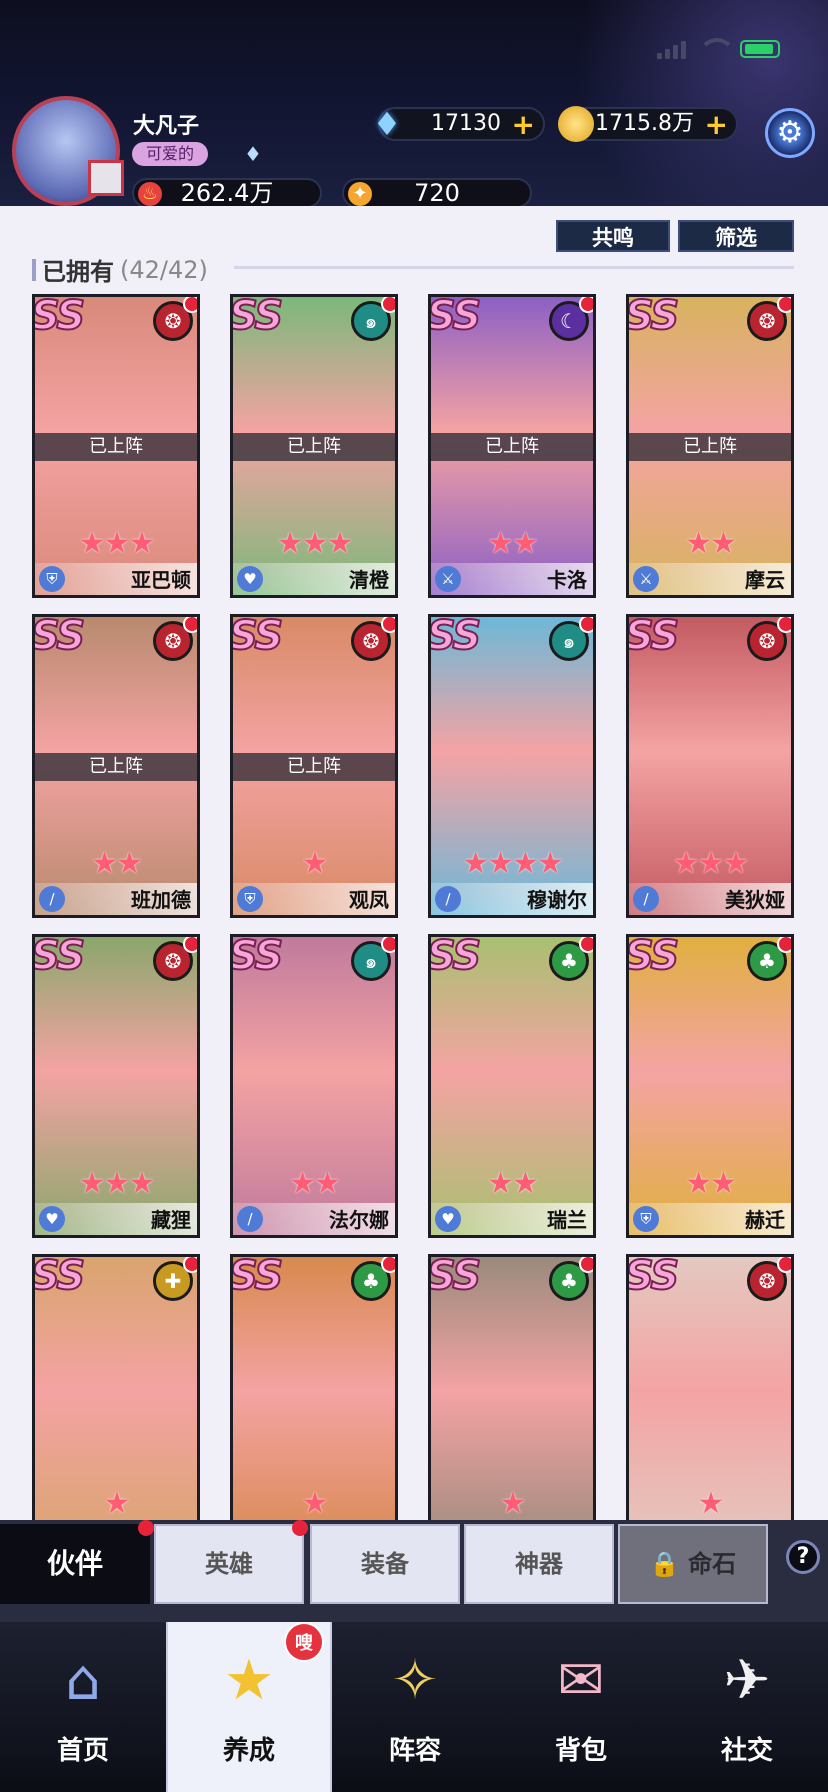 The height and width of the screenshot is (1792, 828). I want to click on hero-name: 赫迁, so click(765, 1220).